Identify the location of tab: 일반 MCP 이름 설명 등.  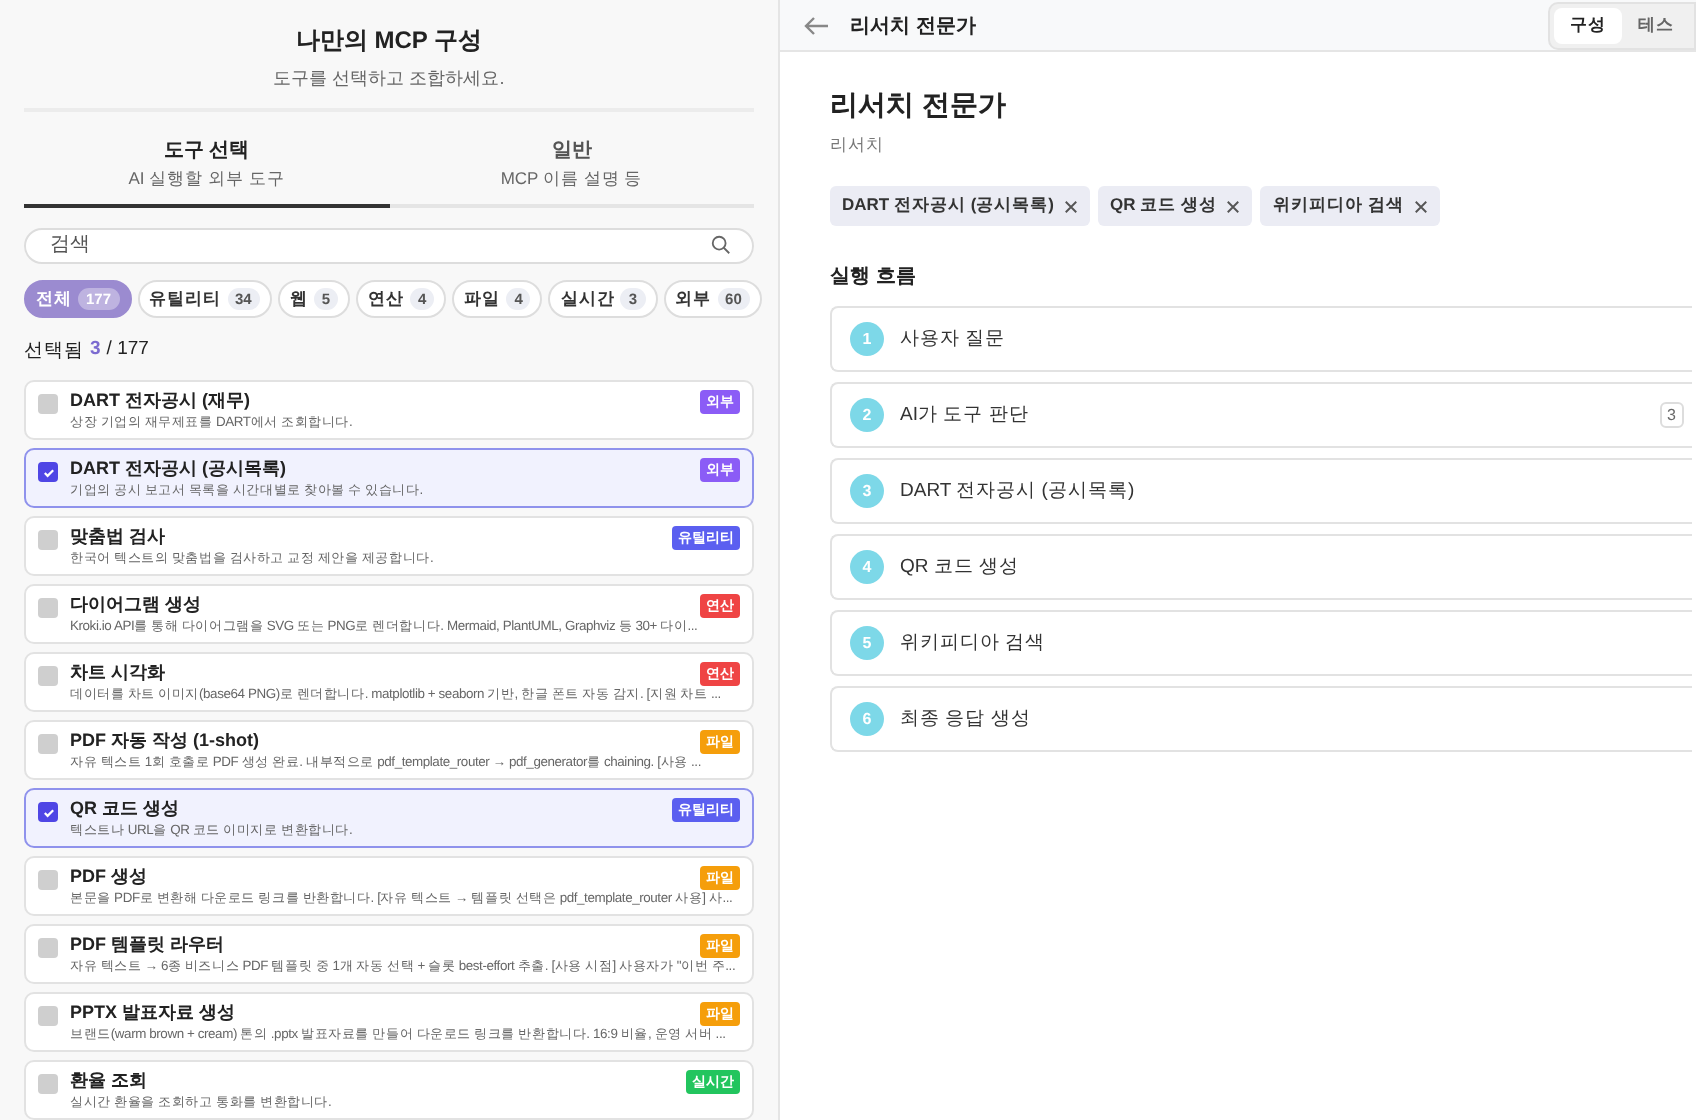
(571, 171).